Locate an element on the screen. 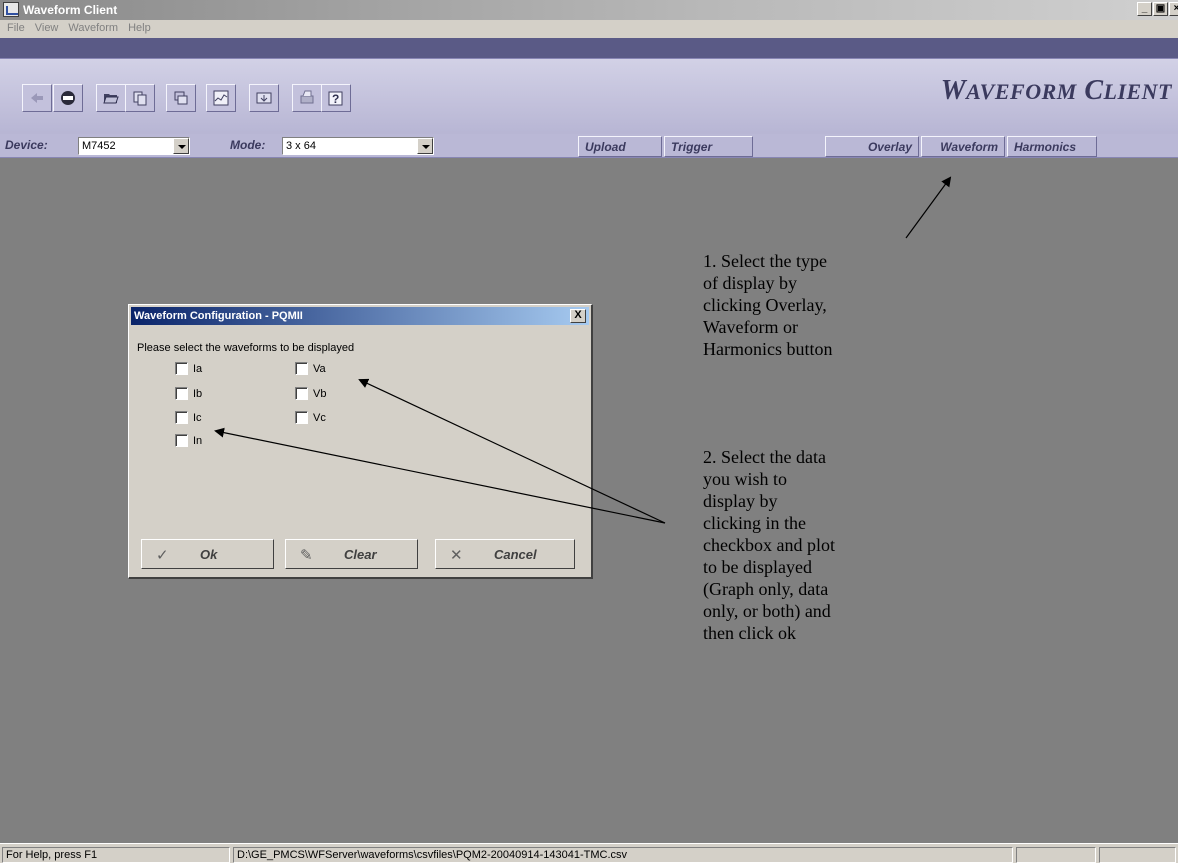 This screenshot has width=1178, height=863. chart-icon is located at coordinates (221, 98).